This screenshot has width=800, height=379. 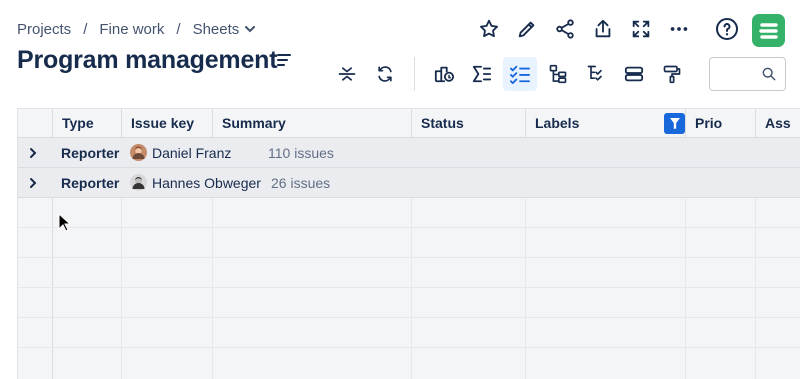 I want to click on fullscreen-icon, so click(x=641, y=29).